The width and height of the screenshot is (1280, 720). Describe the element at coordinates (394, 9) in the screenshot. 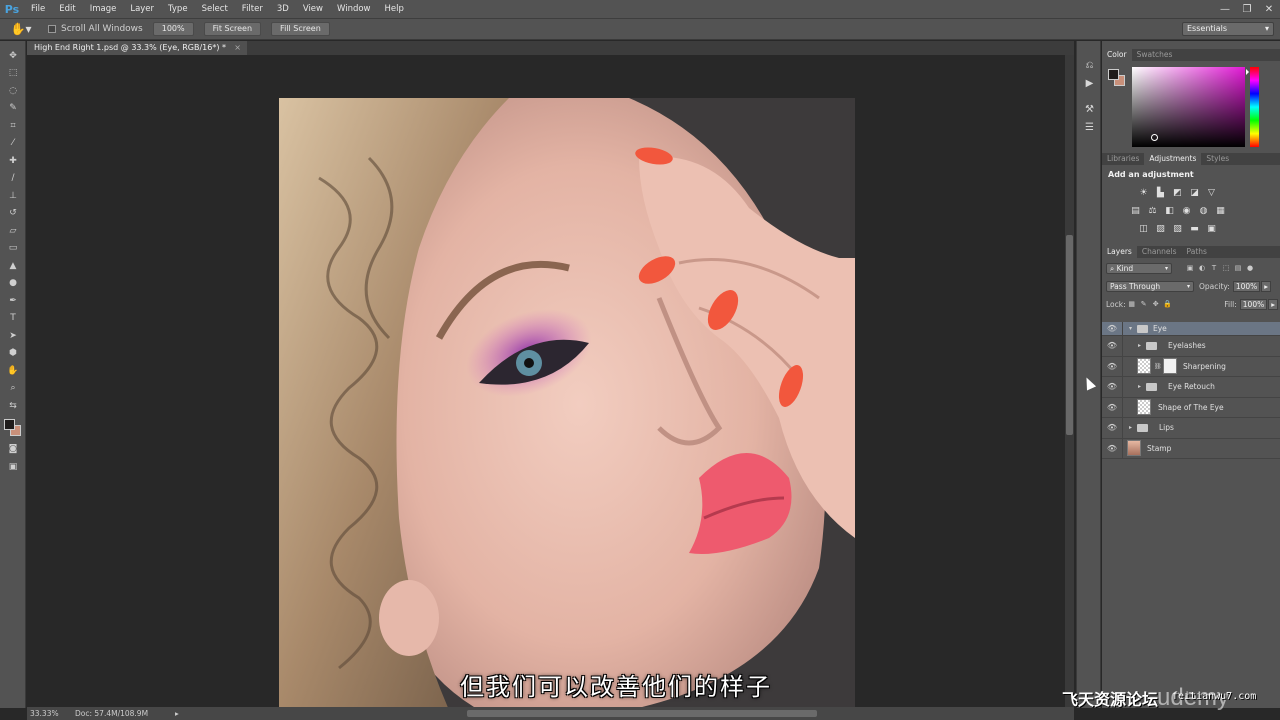

I see `menu-help: Help` at that location.